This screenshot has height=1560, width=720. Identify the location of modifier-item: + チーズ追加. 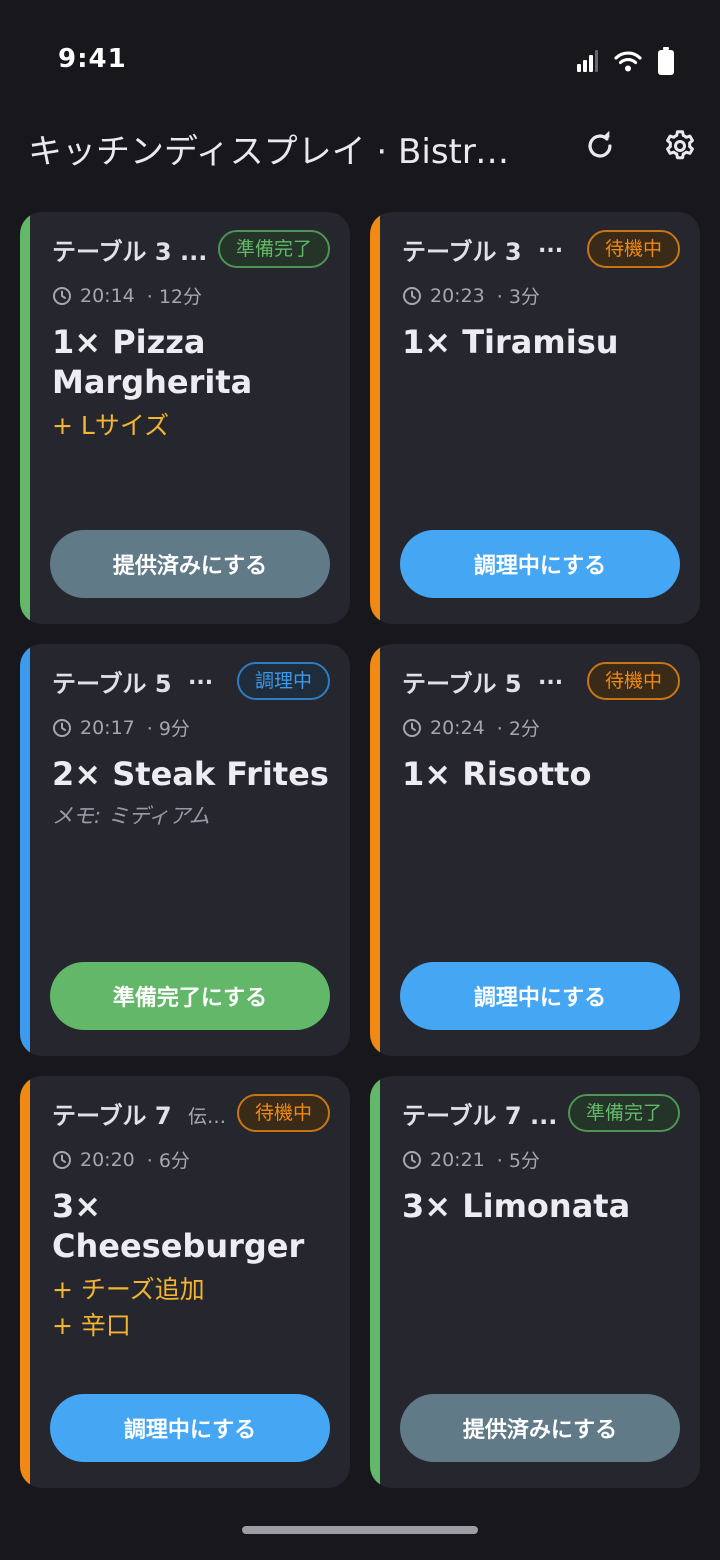
(128, 1289).